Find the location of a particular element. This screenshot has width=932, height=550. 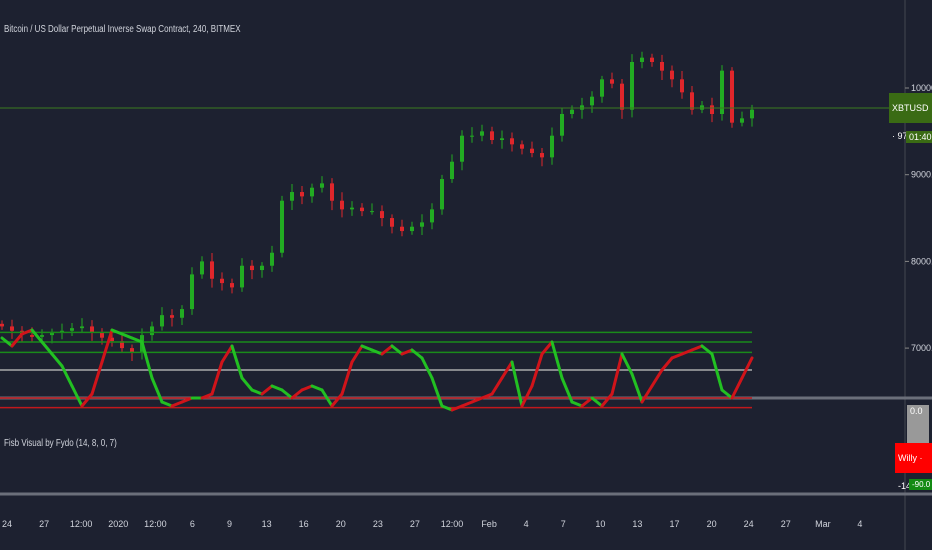

time-tick-label: 23 is located at coordinates (378, 524).